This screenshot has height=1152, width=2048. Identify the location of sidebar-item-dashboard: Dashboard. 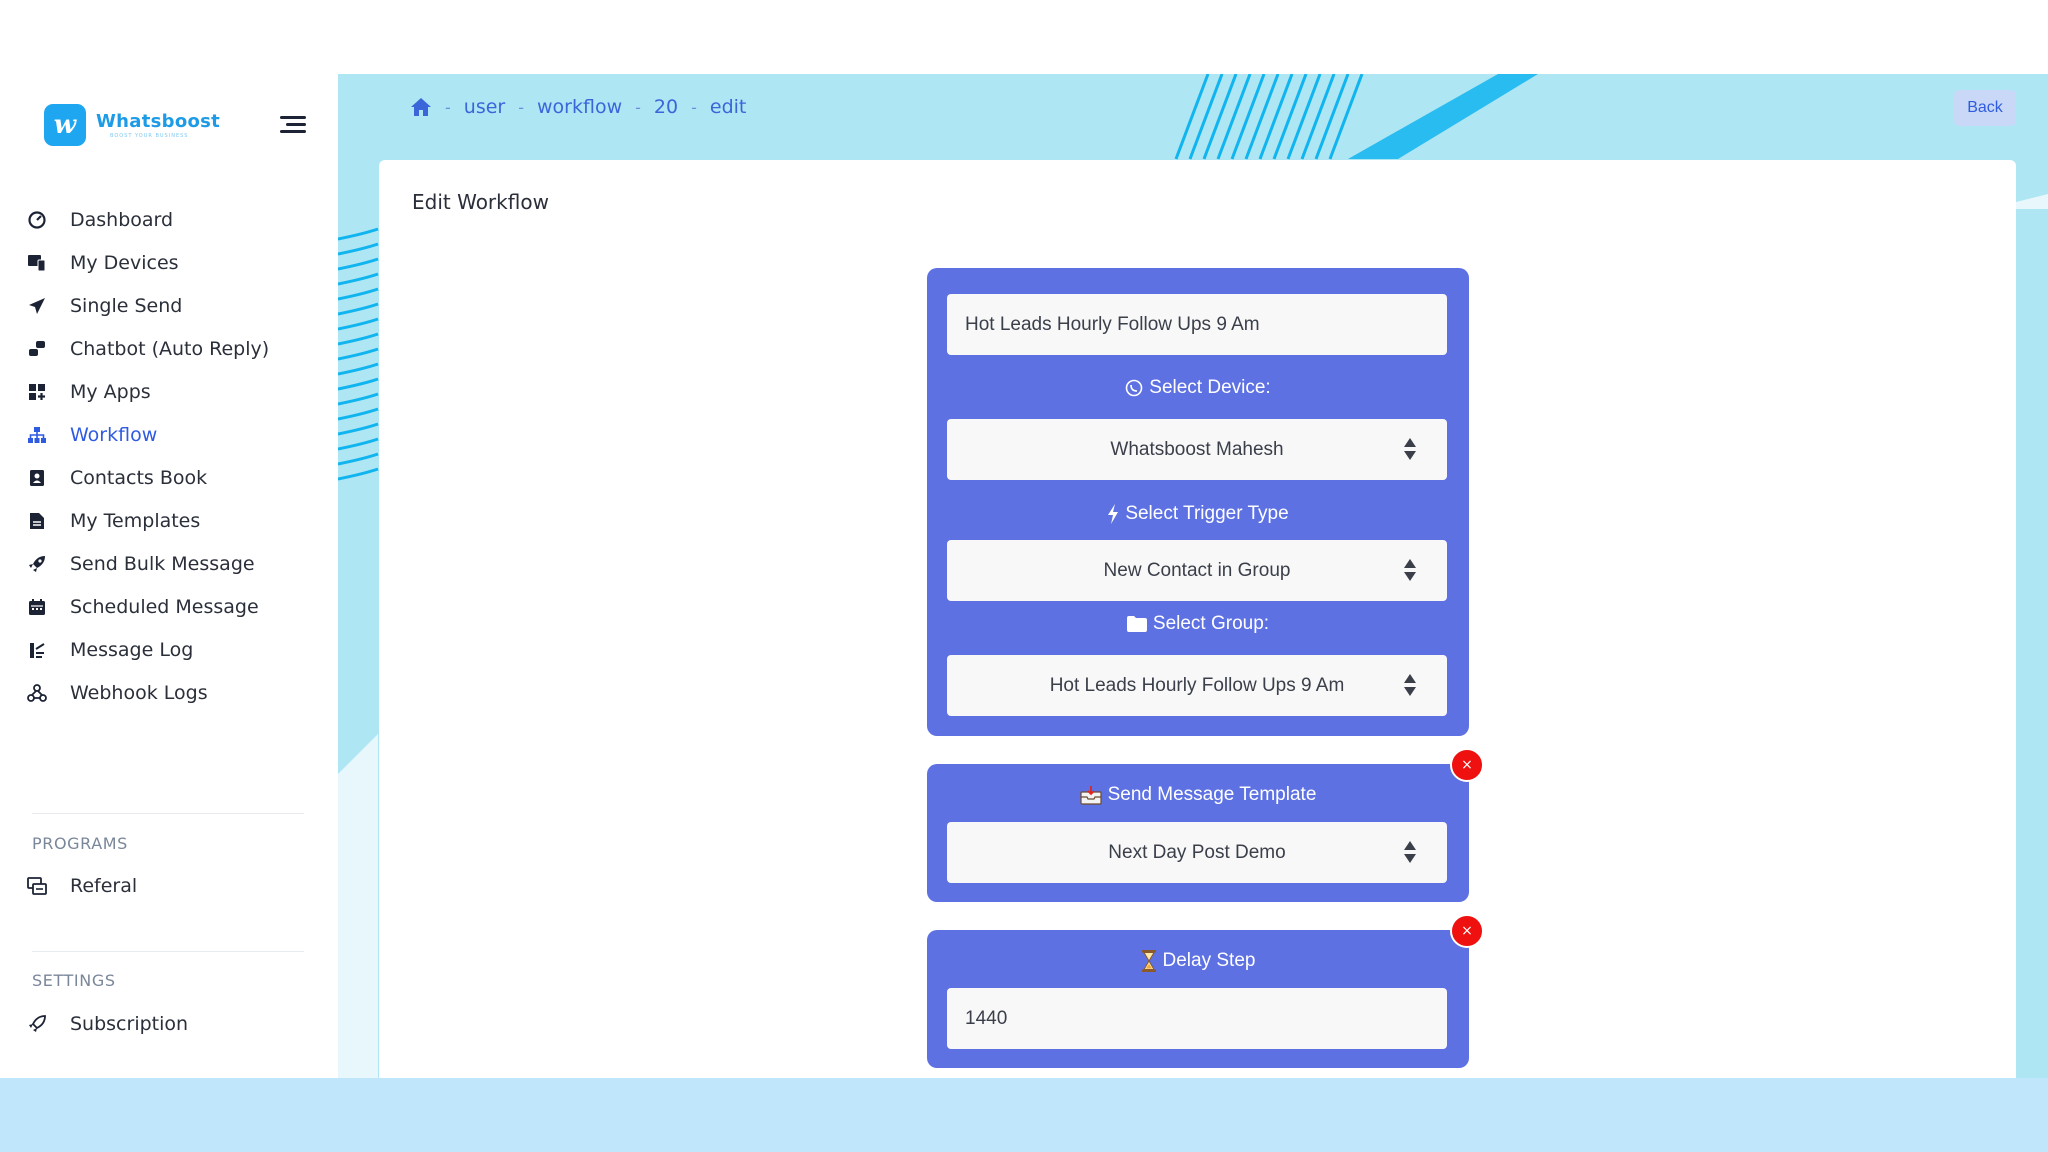
(169, 220).